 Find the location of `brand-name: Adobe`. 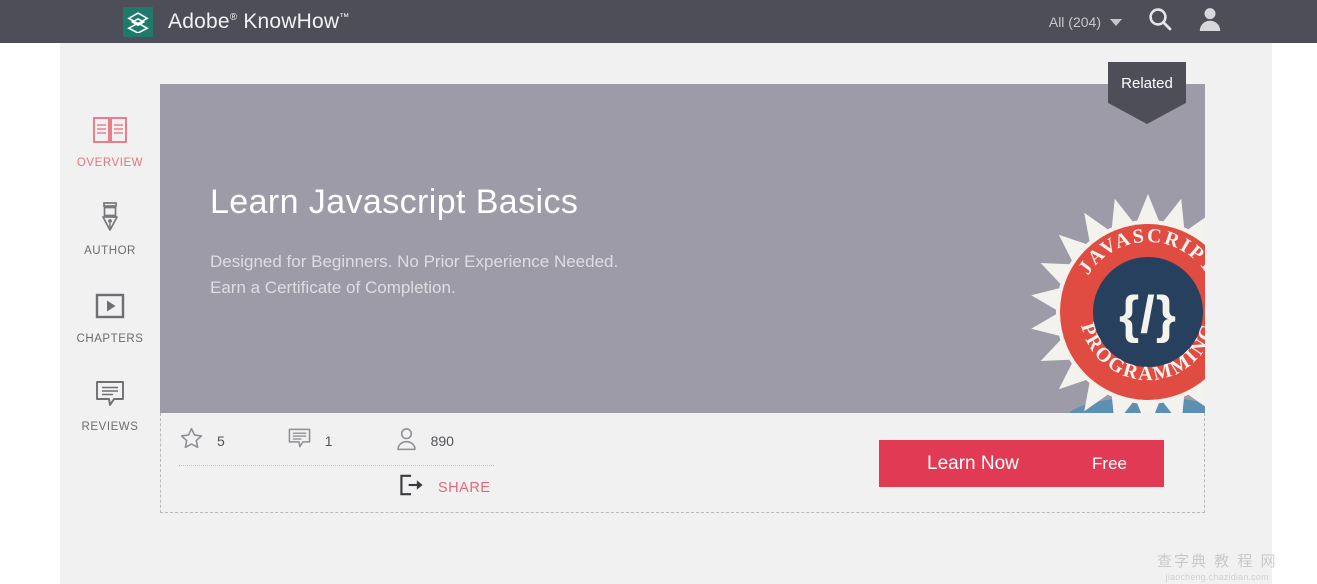

brand-name: Adobe is located at coordinates (199, 21).